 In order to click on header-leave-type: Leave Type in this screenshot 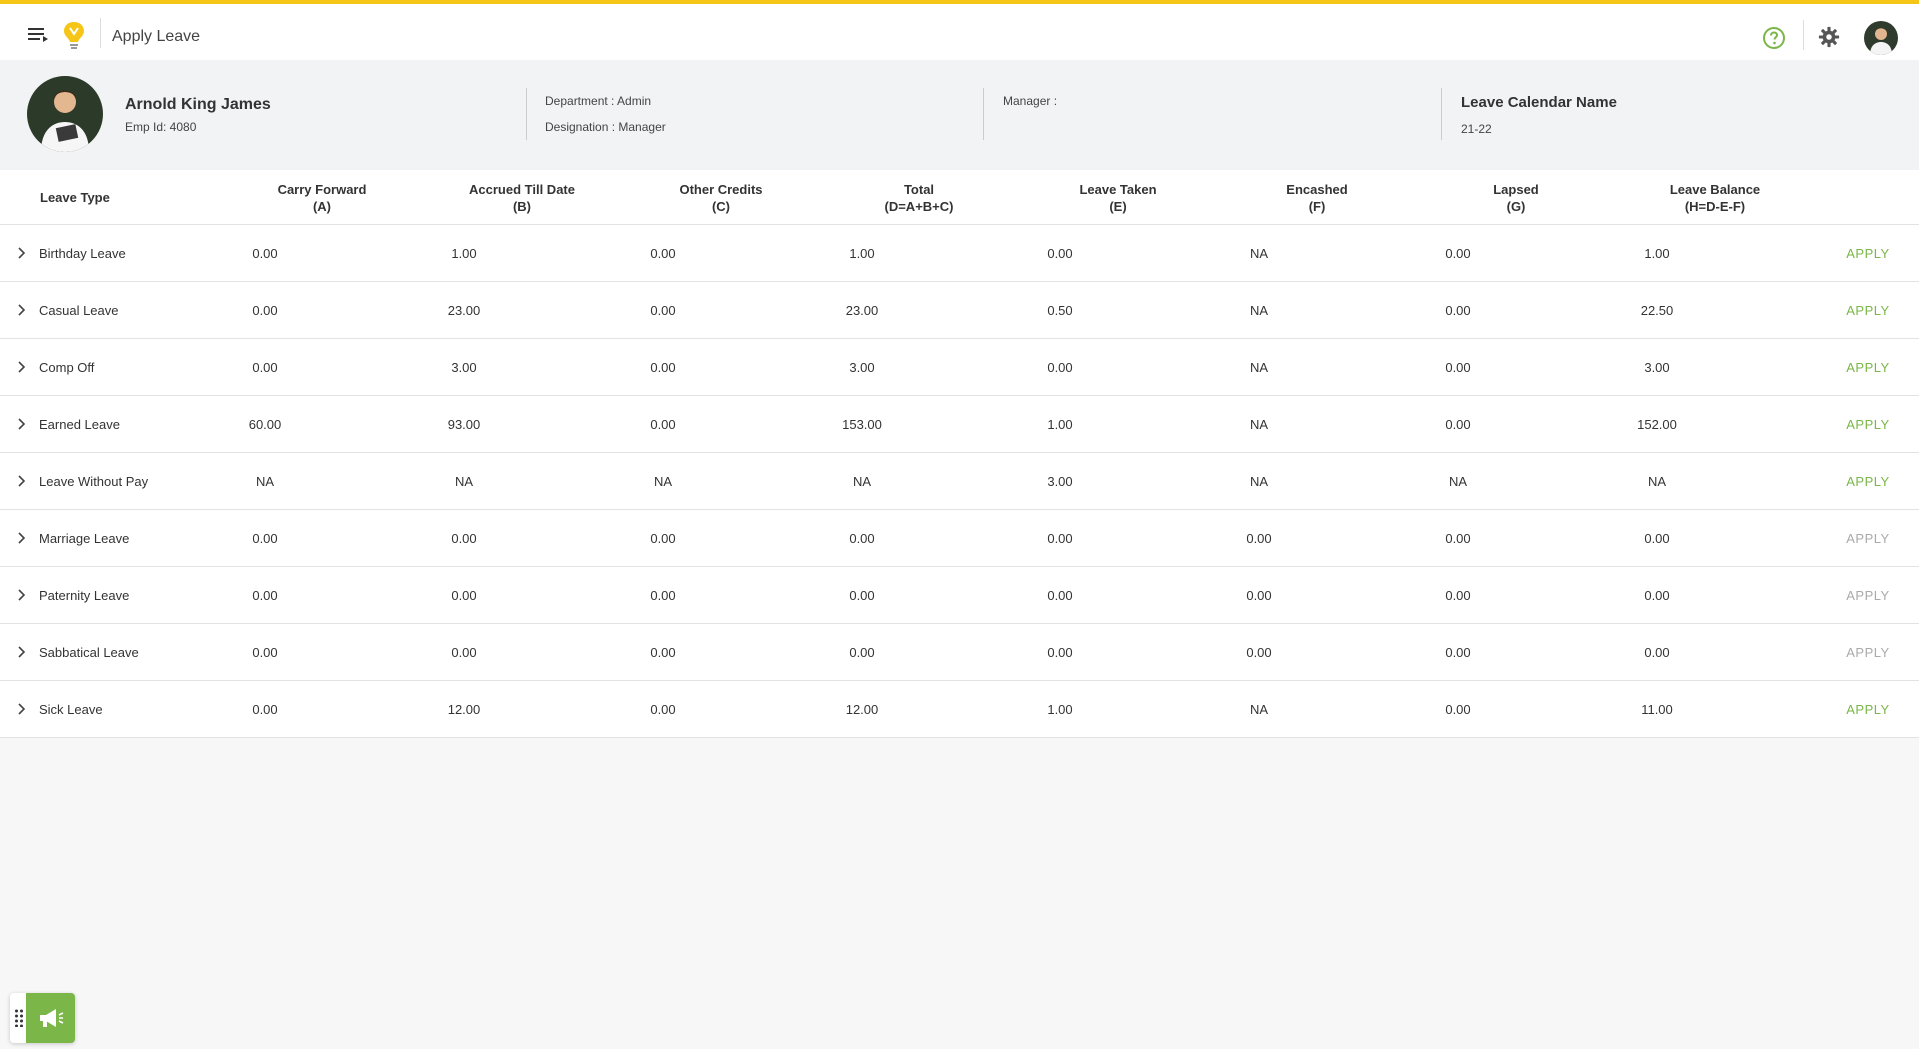, I will do `click(130, 197)`.